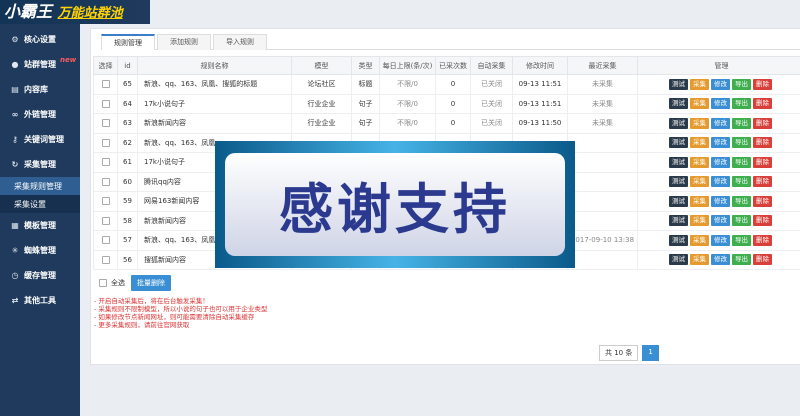 The width and height of the screenshot is (800, 416). What do you see at coordinates (40, 225) in the screenshot?
I see `sidebar-item-templates: ▦ 模板管理` at bounding box center [40, 225].